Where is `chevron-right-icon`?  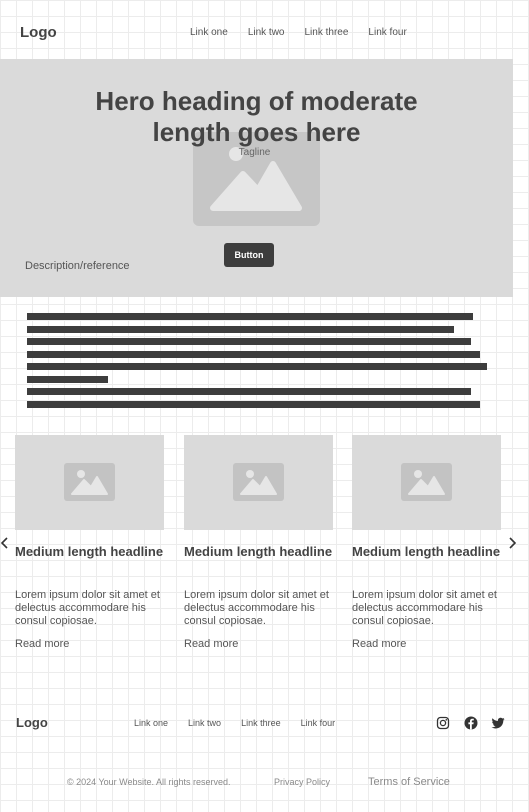
chevron-right-icon is located at coordinates (512, 545).